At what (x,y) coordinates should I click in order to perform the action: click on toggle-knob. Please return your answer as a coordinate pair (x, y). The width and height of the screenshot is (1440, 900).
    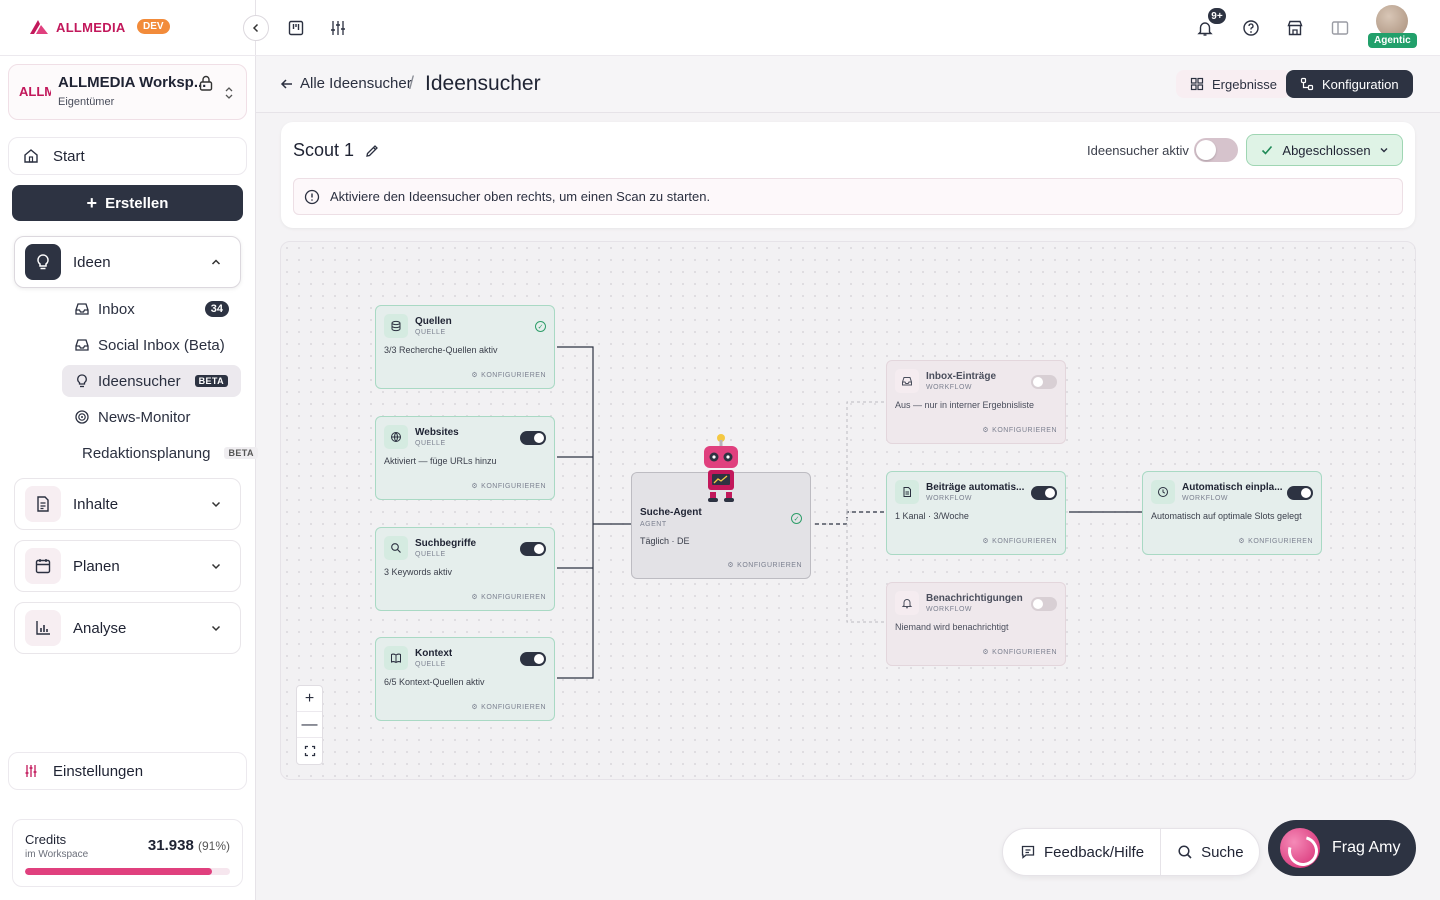
    Looking at the image, I should click on (1206, 150).